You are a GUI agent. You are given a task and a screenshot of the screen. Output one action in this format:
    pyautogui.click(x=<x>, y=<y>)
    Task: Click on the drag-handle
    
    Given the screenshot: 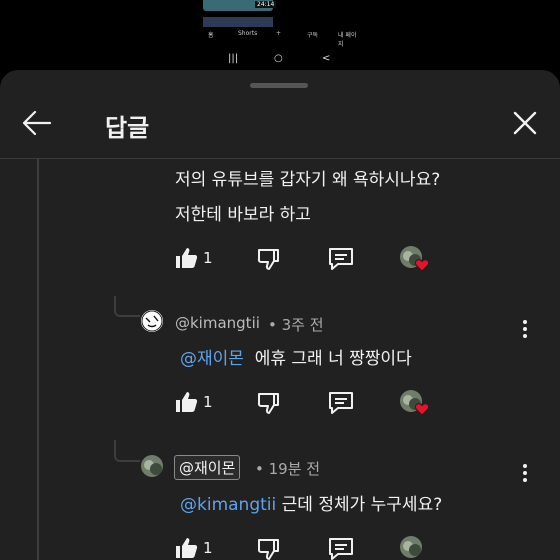 What is the action you would take?
    pyautogui.click(x=279, y=85)
    